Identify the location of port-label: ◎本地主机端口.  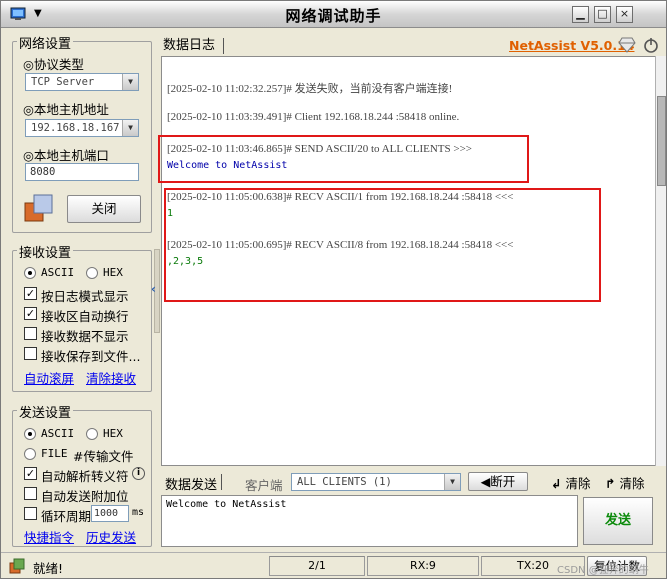
(66, 155).